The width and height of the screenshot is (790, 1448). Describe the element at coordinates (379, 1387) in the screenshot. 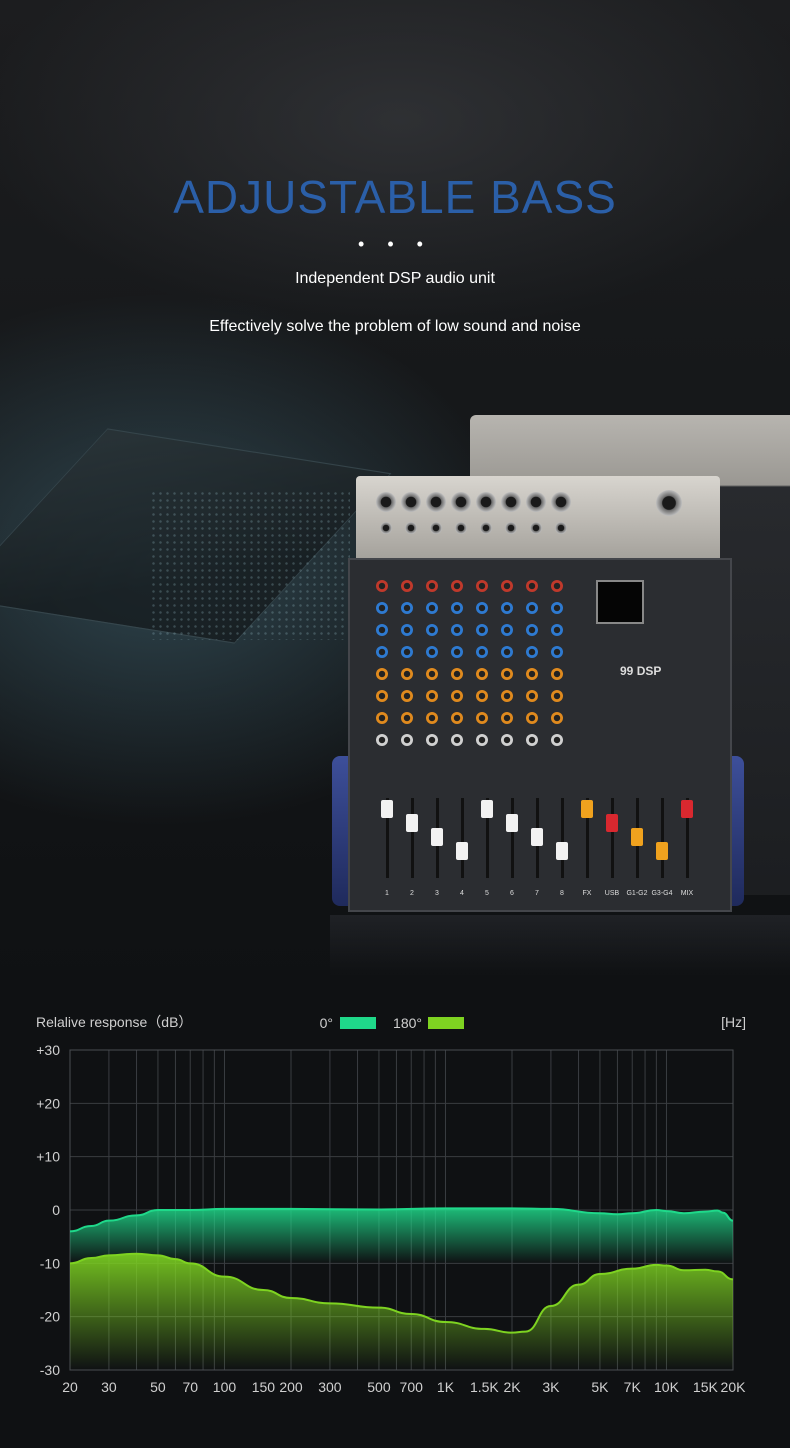

I see `x-tick-label: 500` at that location.